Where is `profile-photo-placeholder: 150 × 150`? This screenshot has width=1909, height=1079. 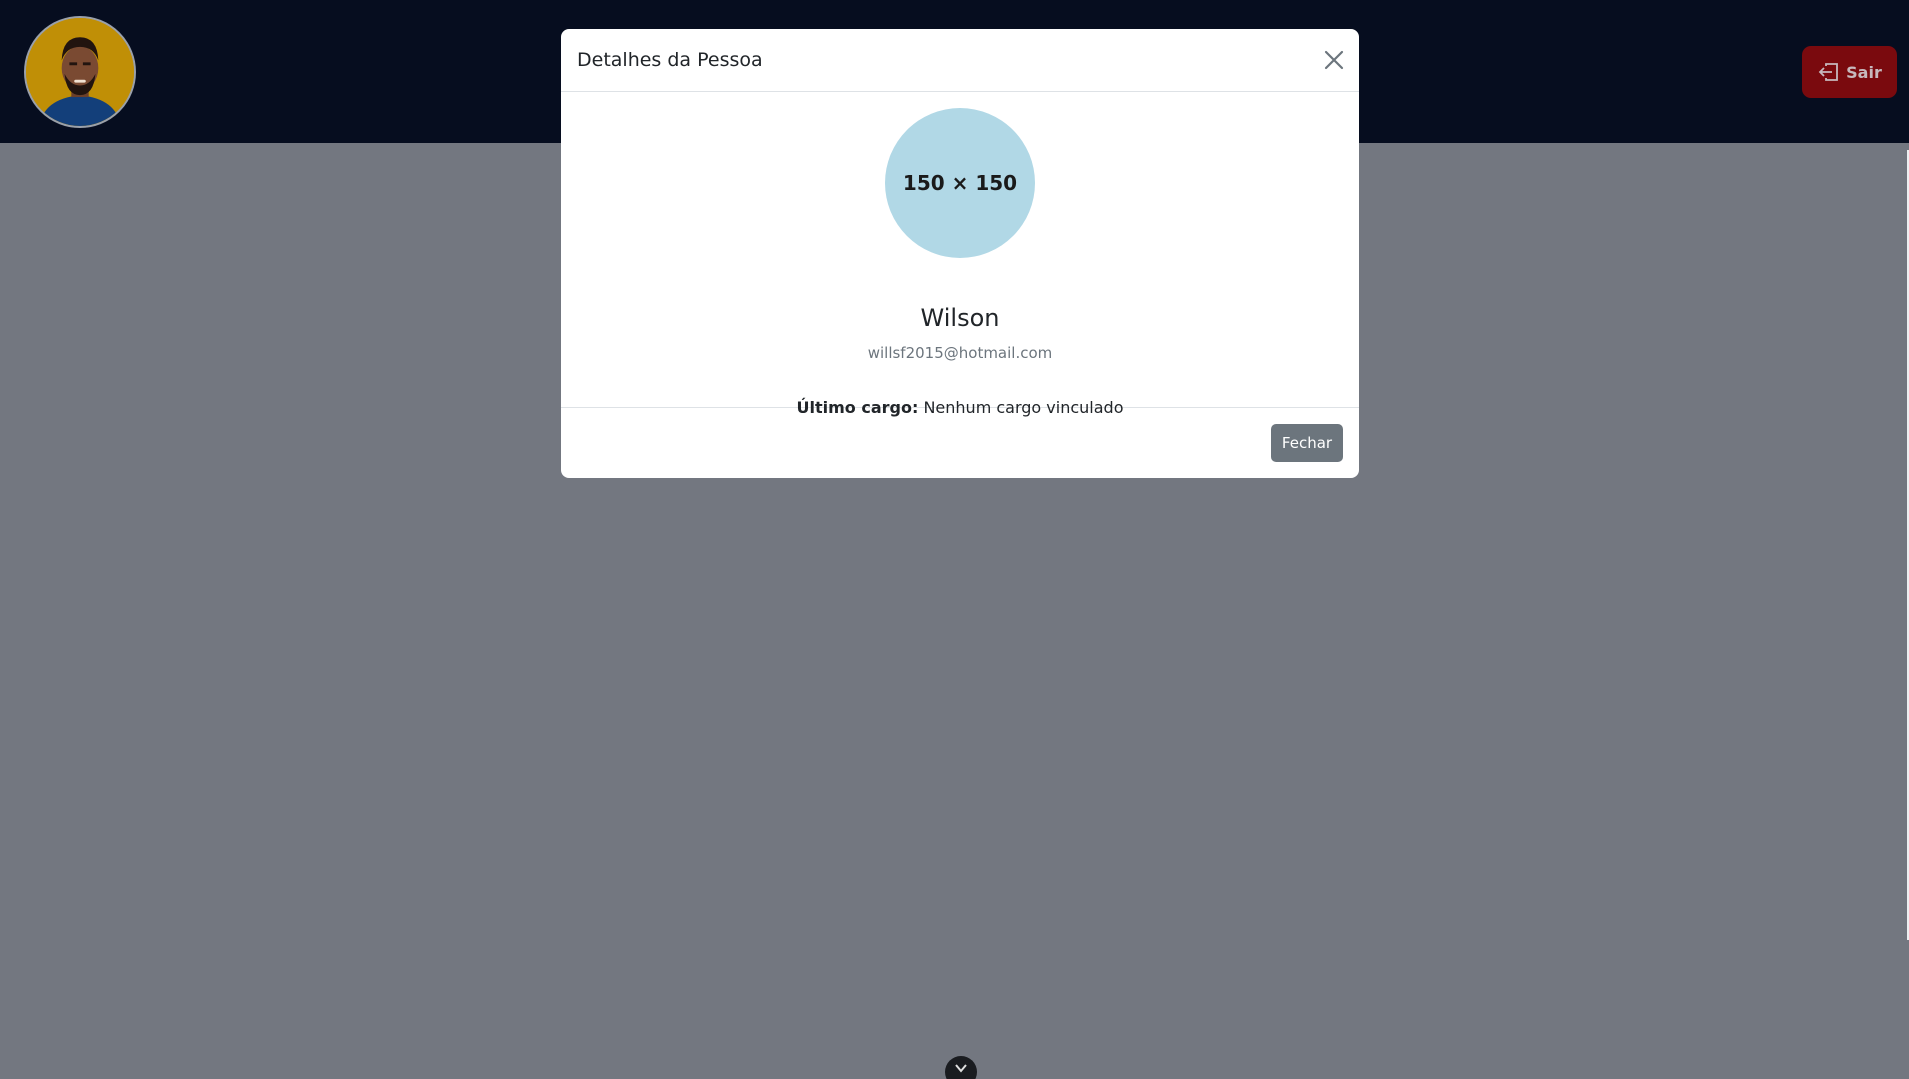
profile-photo-placeholder: 150 × 150 is located at coordinates (960, 183).